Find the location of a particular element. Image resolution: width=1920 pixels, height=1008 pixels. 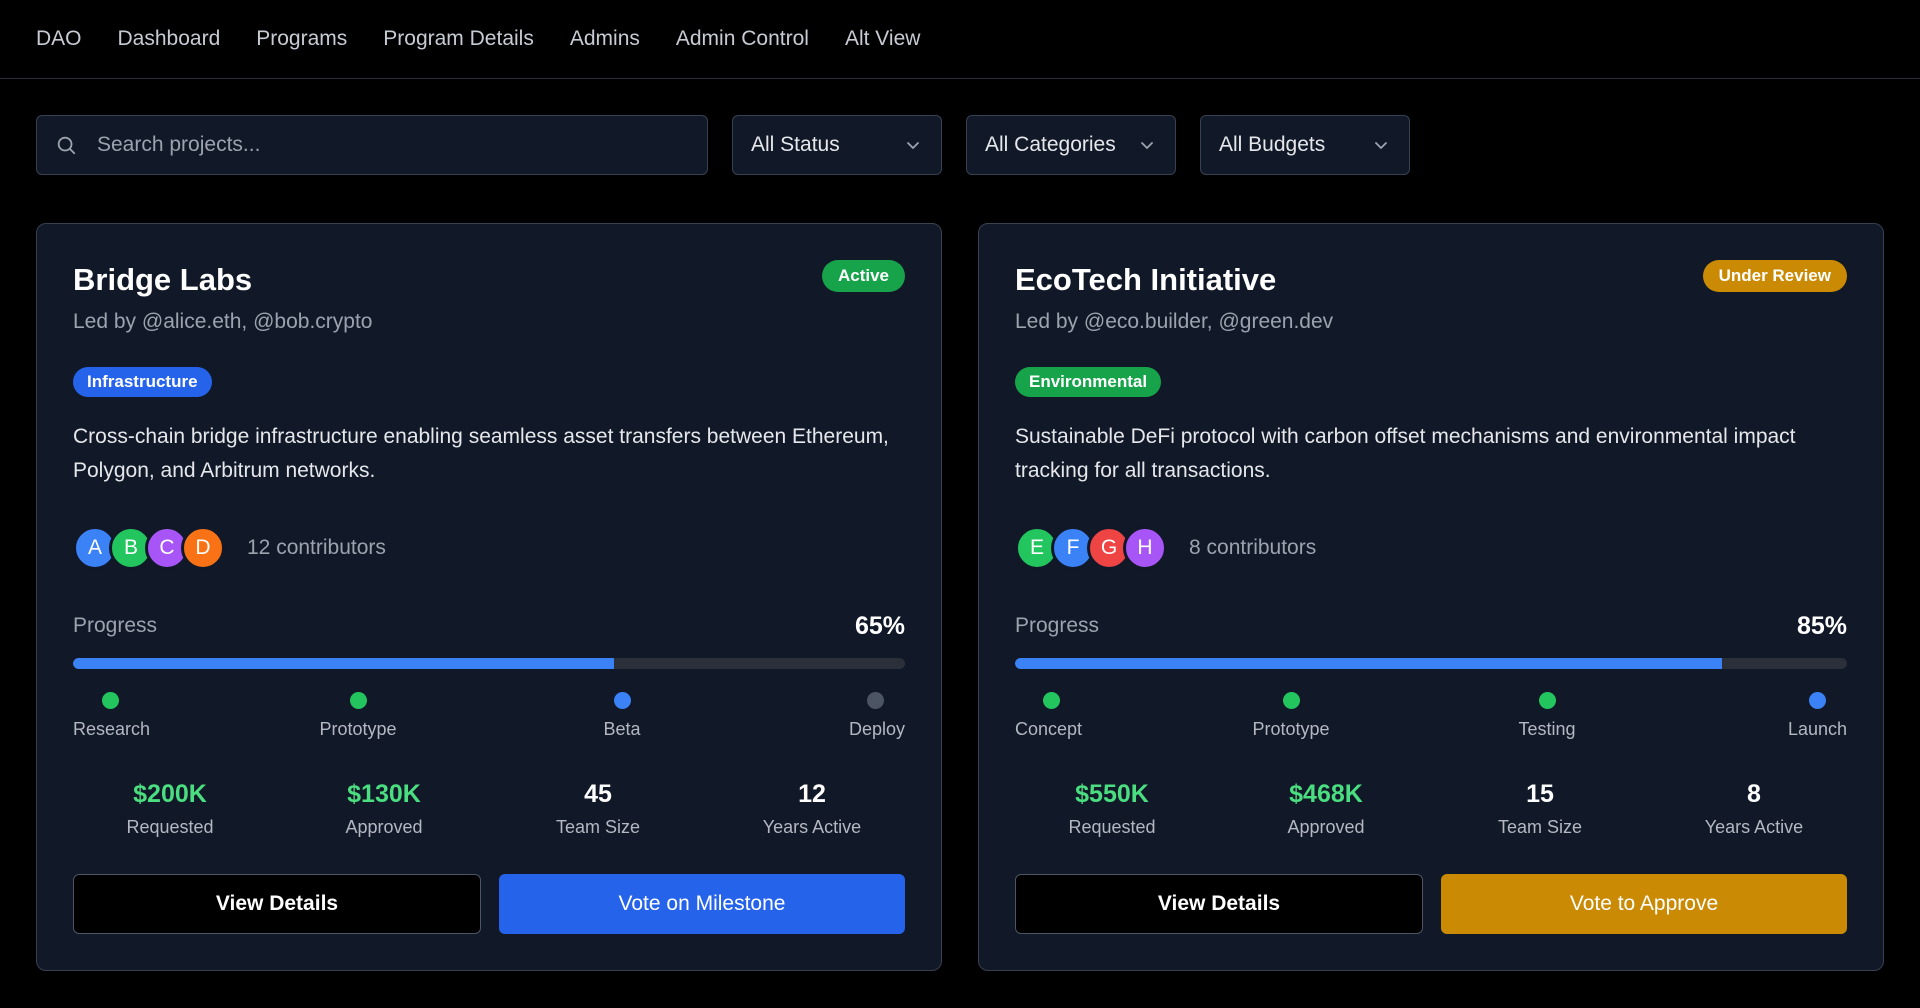

contributor-count: 12 contributors is located at coordinates (316, 547).